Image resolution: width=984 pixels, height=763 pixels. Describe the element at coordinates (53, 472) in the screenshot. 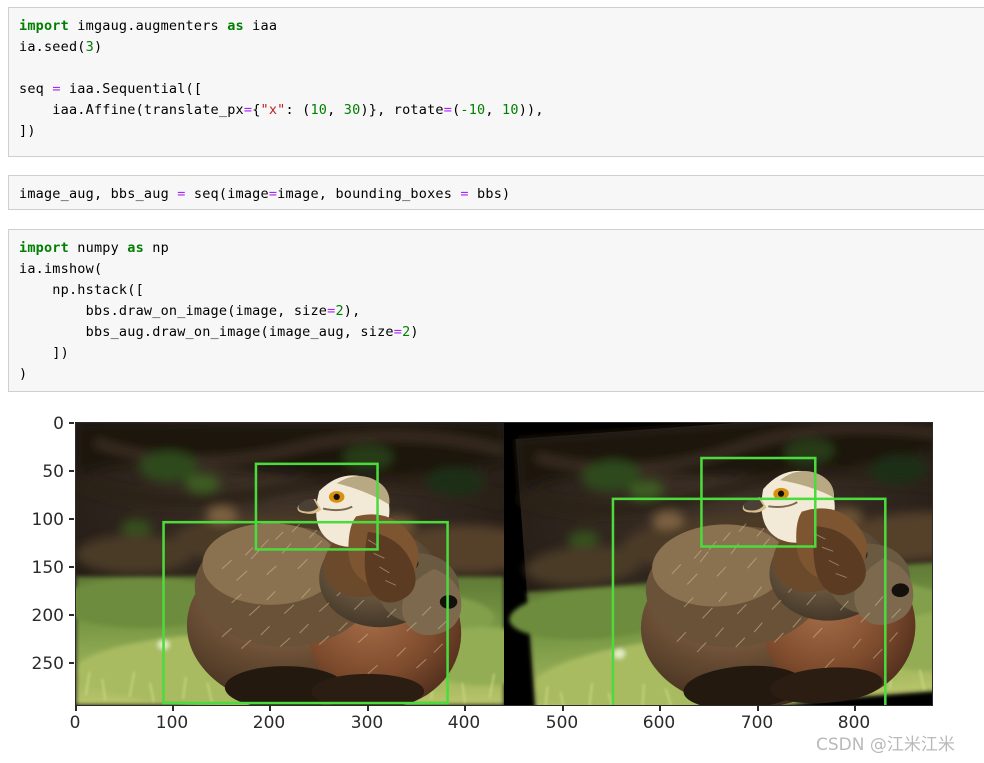

I see `ytick-label-50: 50` at that location.